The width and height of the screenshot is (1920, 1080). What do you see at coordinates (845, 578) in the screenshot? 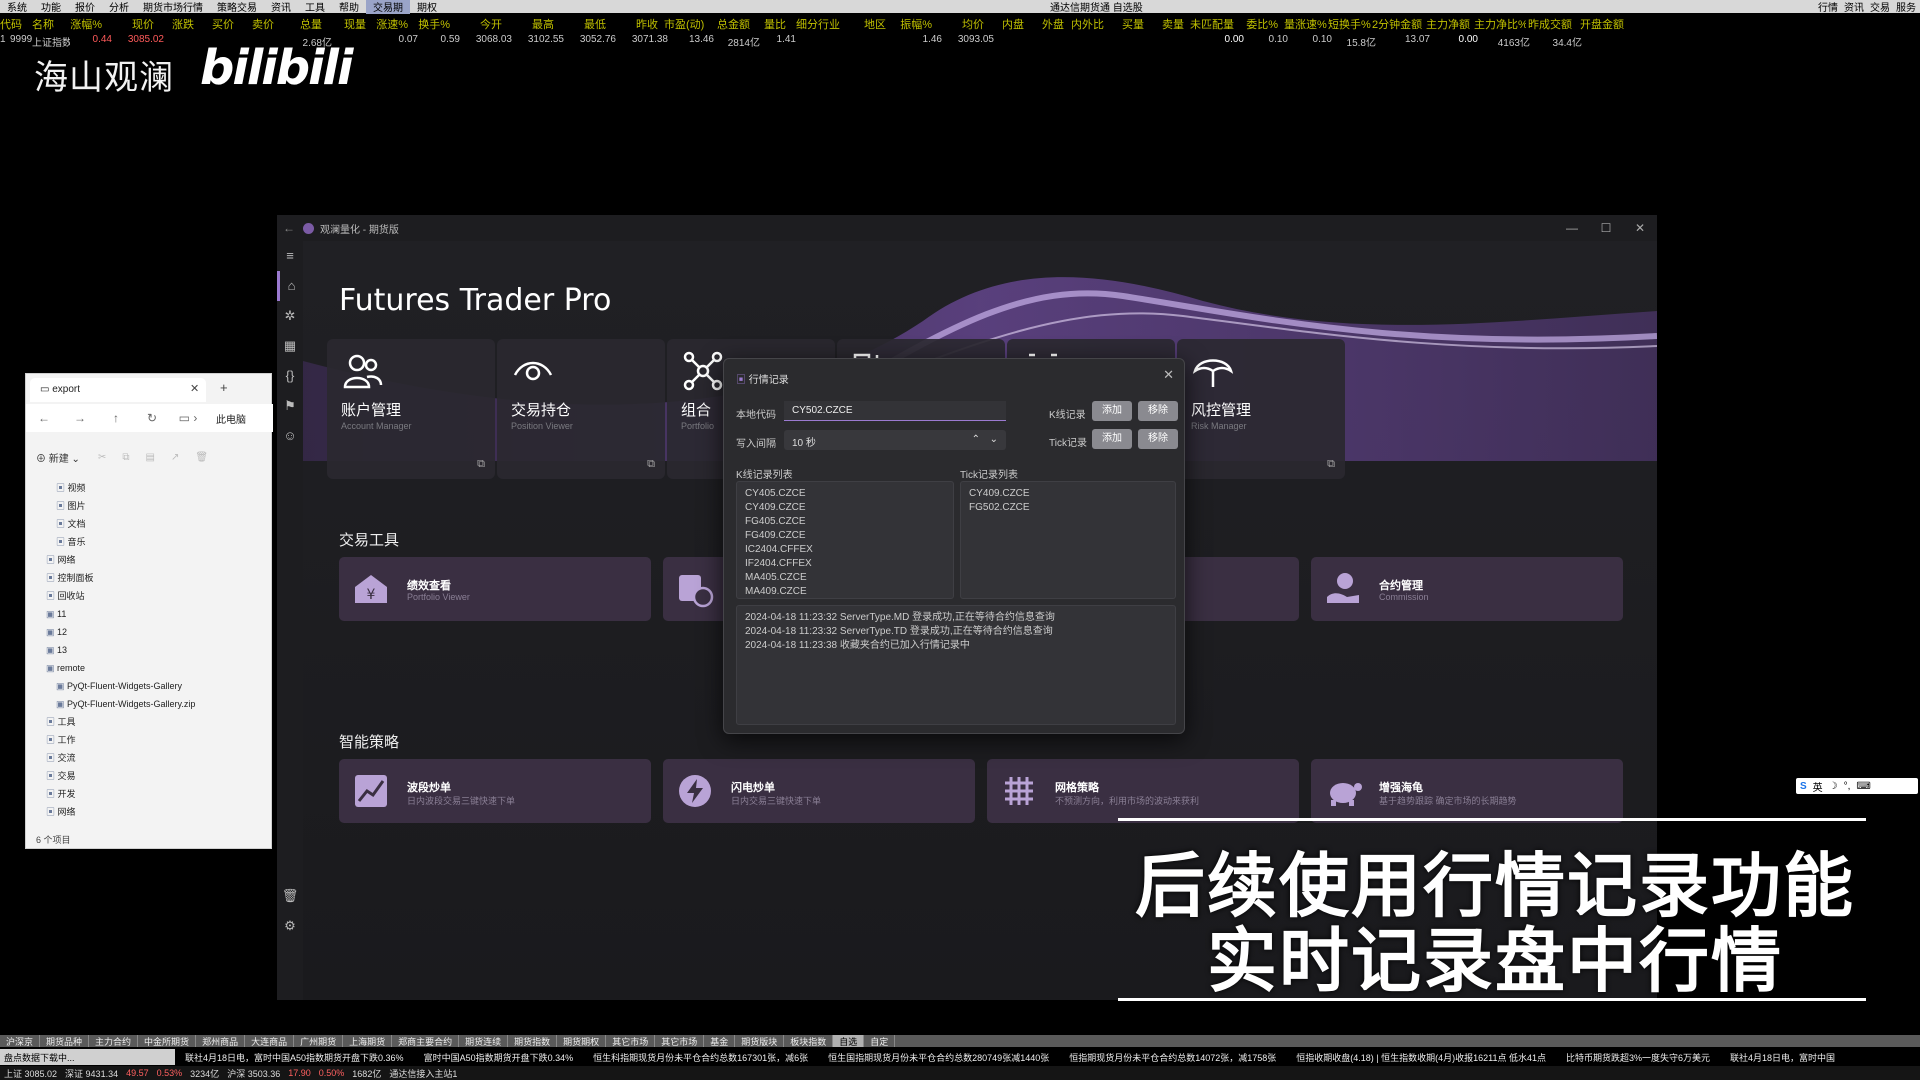
I see `k-list-item: MA405.CZCE` at bounding box center [845, 578].